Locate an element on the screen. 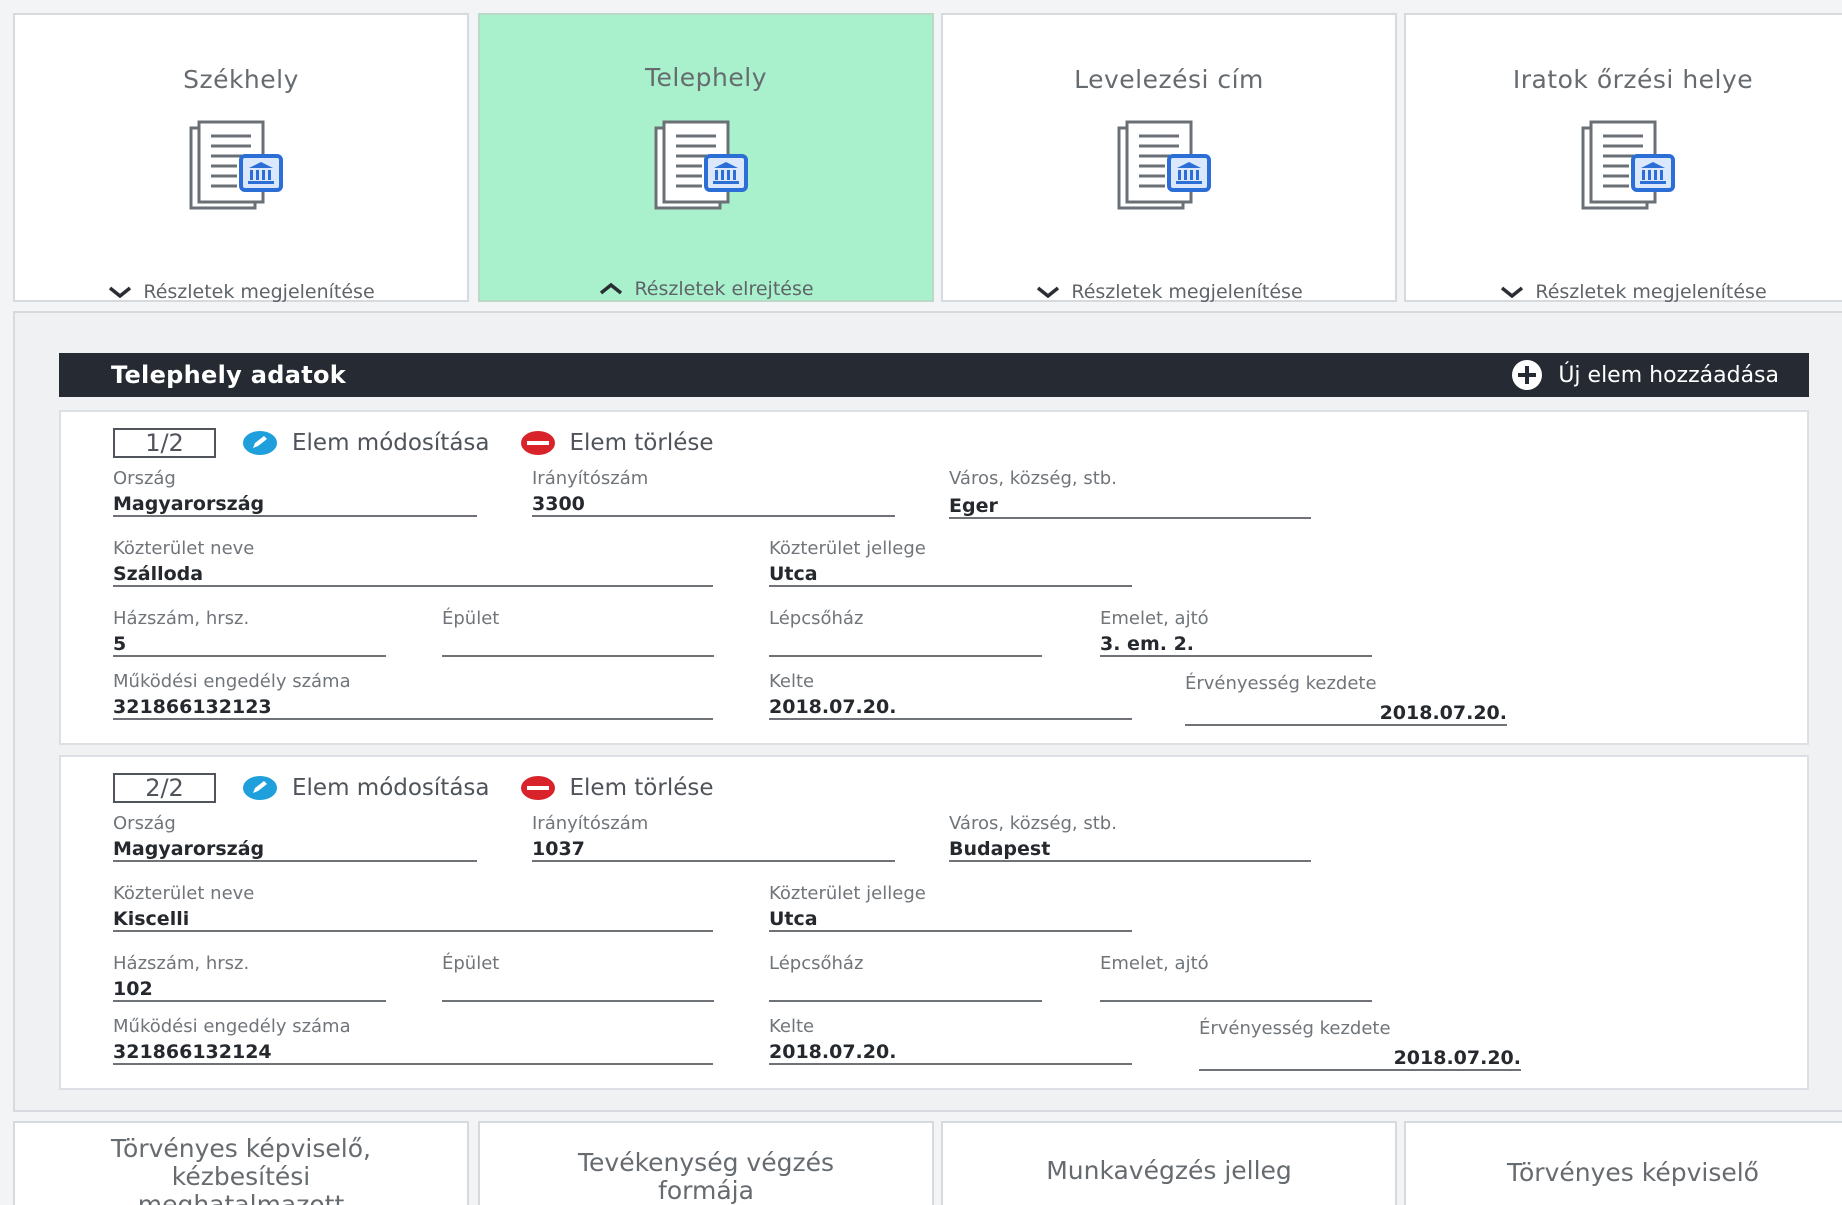 The height and width of the screenshot is (1205, 1842). field-value: Eger is located at coordinates (1130, 506).